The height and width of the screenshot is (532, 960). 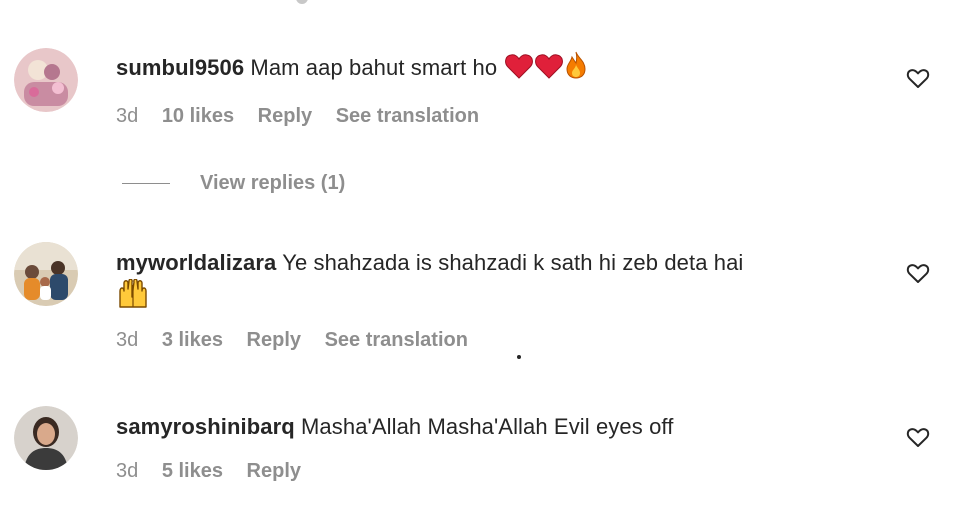 What do you see at coordinates (302, 2) in the screenshot?
I see `previous-comment-fragment` at bounding box center [302, 2].